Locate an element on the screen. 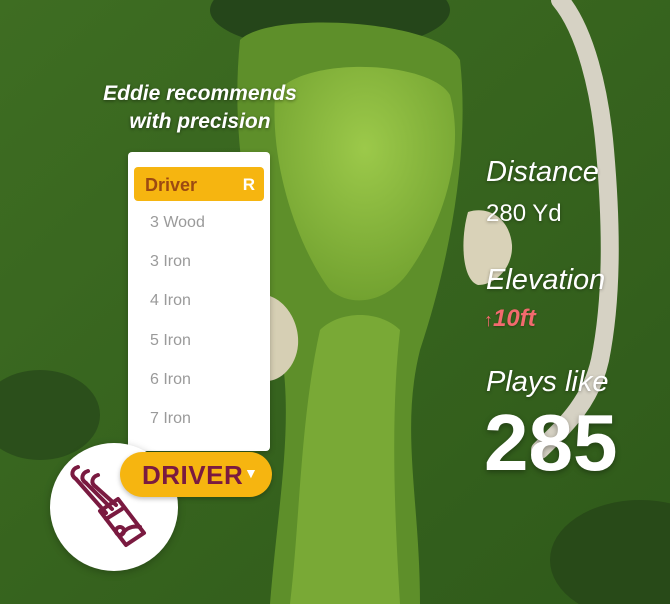  recommendation-headline: Eddie recommends with precision is located at coordinates (200, 108).